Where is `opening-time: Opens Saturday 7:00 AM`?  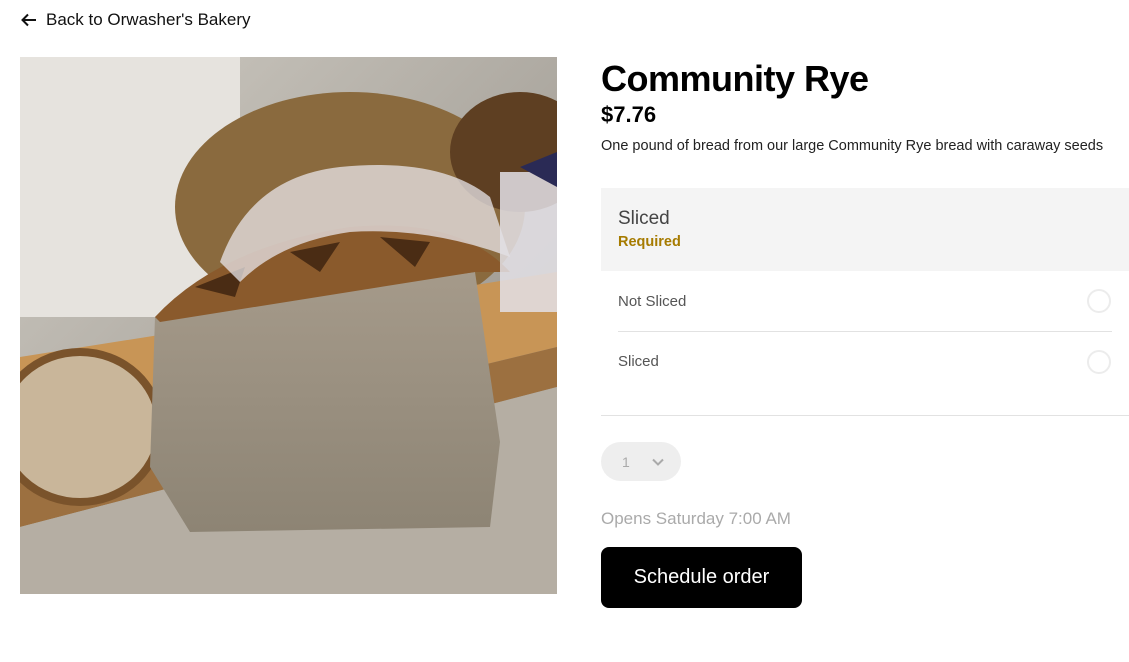 opening-time: Opens Saturday 7:00 AM is located at coordinates (696, 518).